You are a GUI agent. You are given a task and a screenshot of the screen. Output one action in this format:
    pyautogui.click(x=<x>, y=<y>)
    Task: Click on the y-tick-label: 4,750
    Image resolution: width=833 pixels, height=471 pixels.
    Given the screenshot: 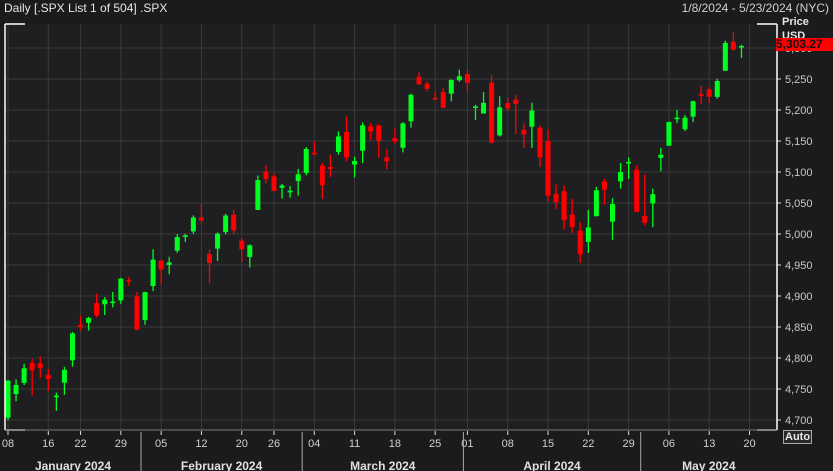 What is the action you would take?
    pyautogui.click(x=799, y=390)
    